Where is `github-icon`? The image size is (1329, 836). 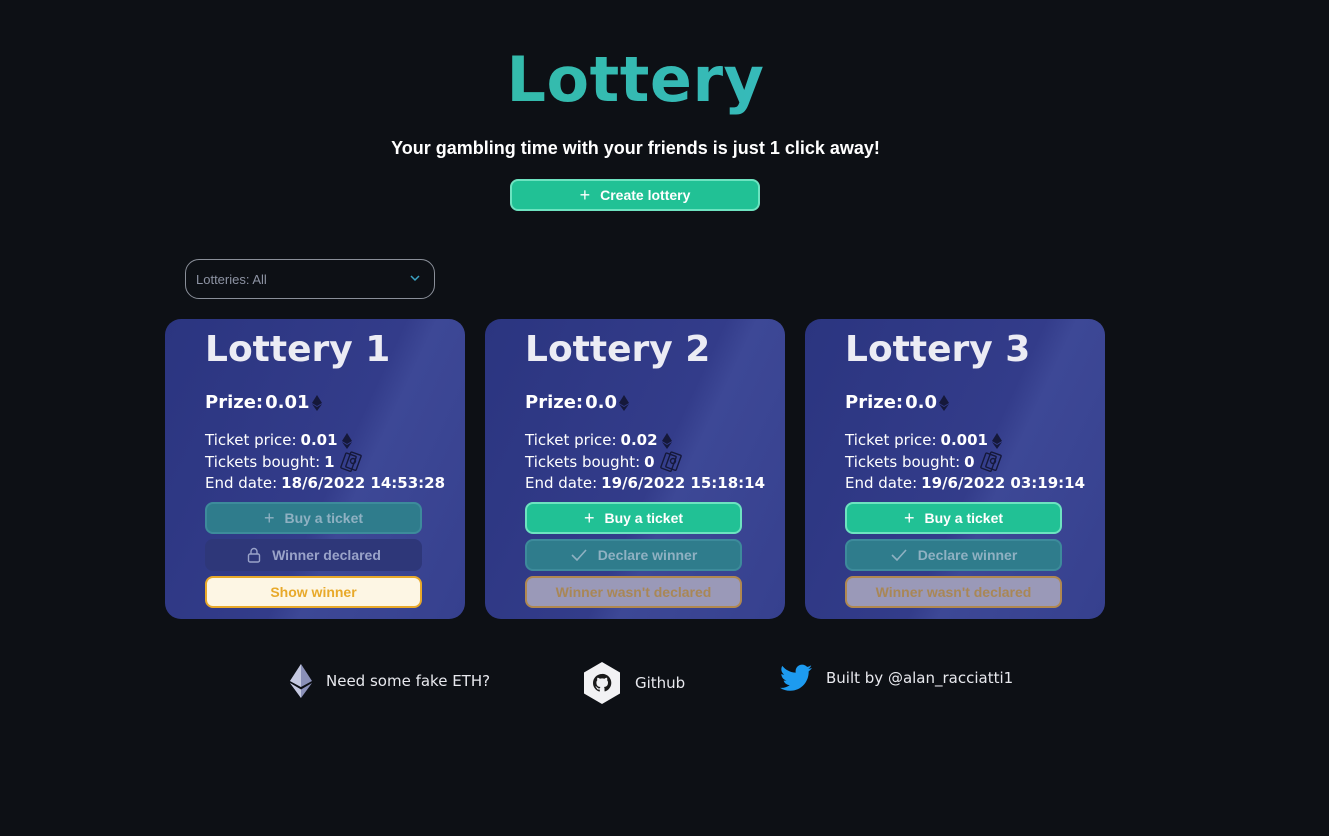 github-icon is located at coordinates (602, 683).